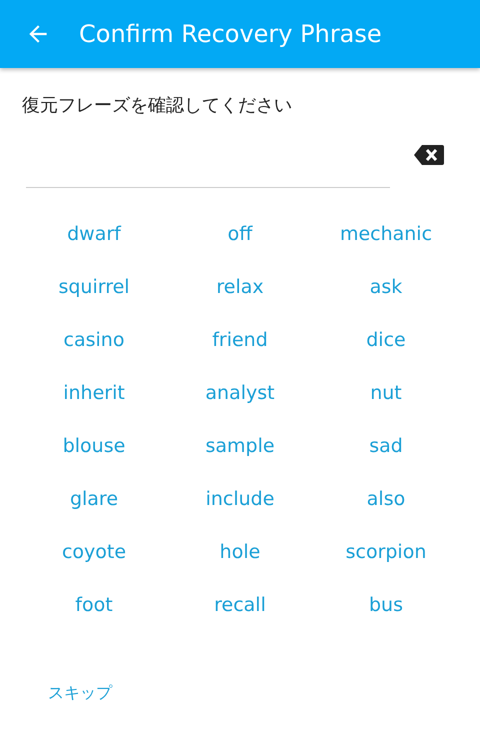 This screenshot has height=750, width=480. Describe the element at coordinates (94, 393) in the screenshot. I see `word-button: inherit` at that location.